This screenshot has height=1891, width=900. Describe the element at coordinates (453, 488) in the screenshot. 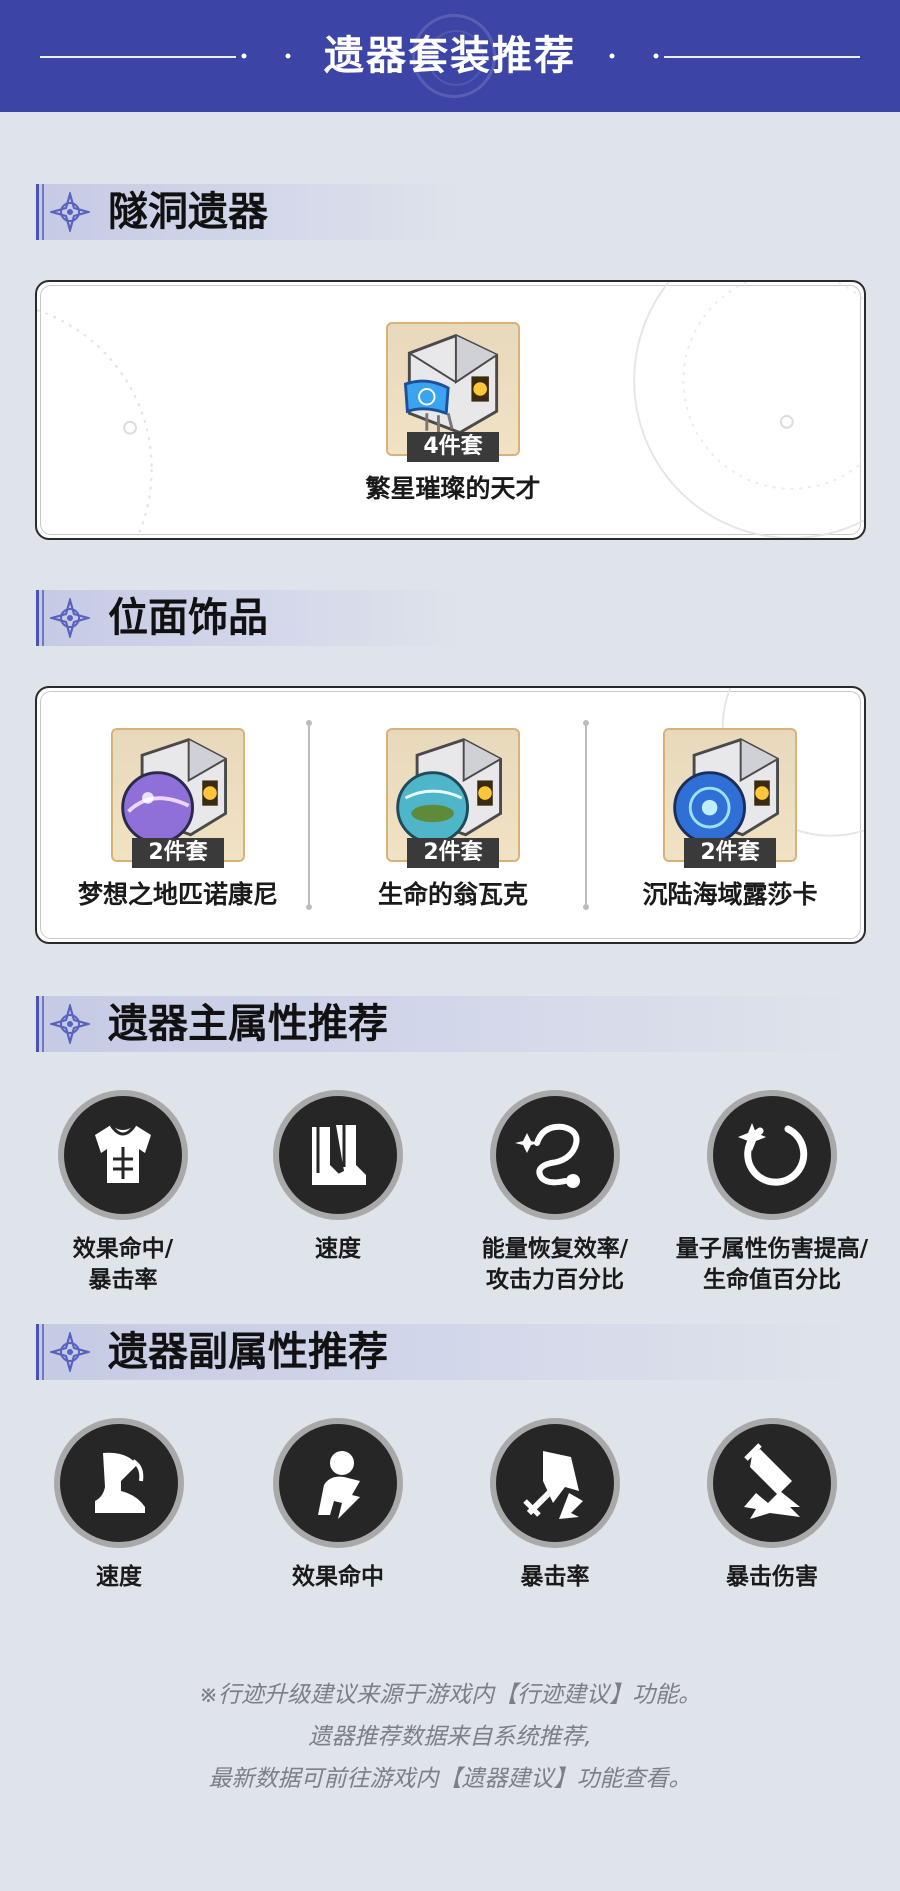

I see `relic-set-name: 繁星璀璨的天才` at that location.